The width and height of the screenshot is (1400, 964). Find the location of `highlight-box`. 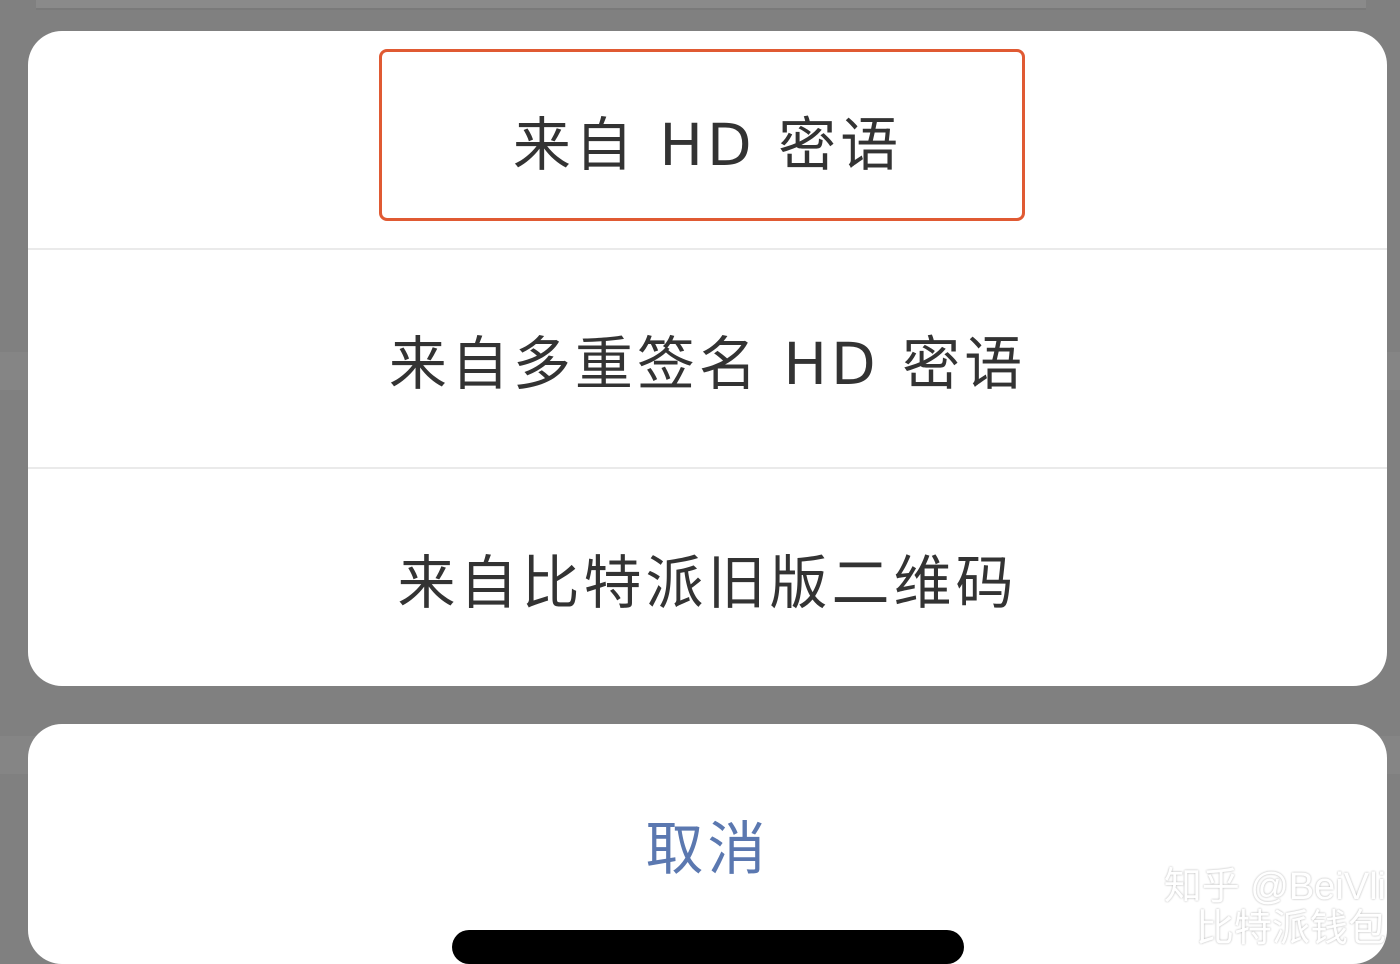

highlight-box is located at coordinates (702, 135).